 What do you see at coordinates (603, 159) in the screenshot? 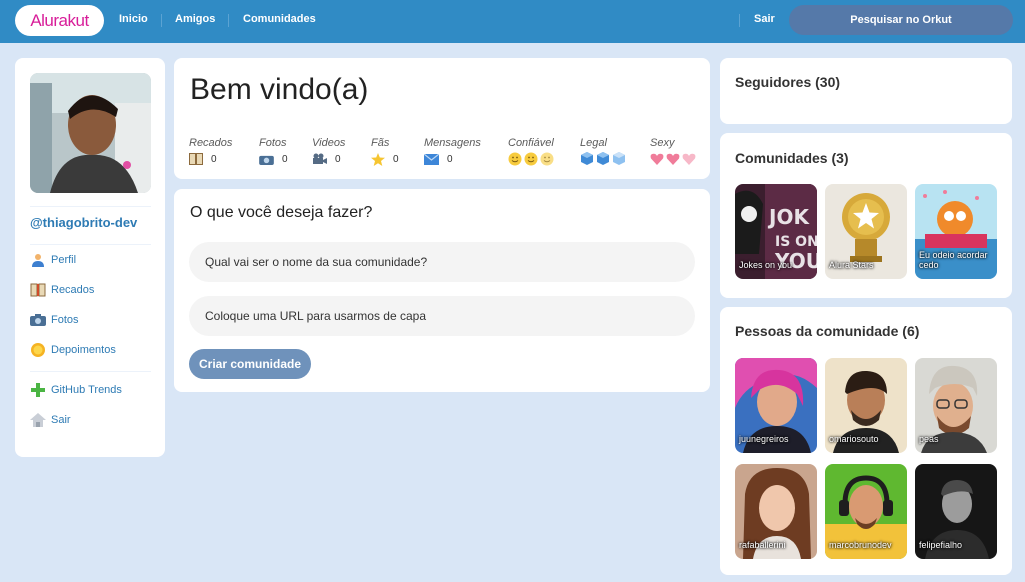
I see `ice-cube-icon` at bounding box center [603, 159].